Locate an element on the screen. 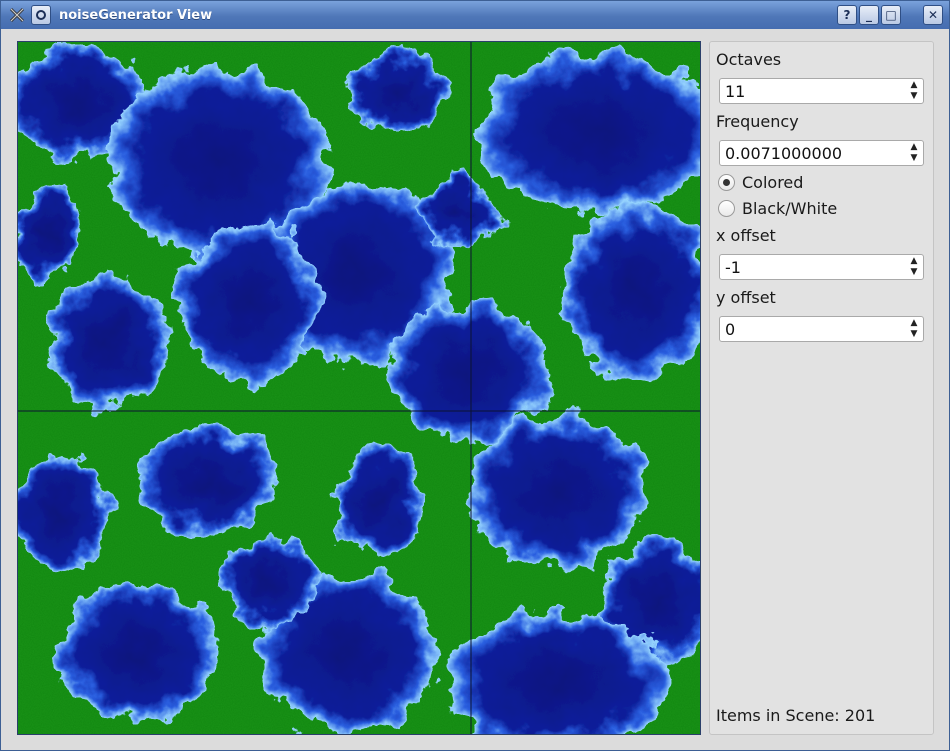 The width and height of the screenshot is (950, 751). black-white-radio-label: Black/White is located at coordinates (790, 208).